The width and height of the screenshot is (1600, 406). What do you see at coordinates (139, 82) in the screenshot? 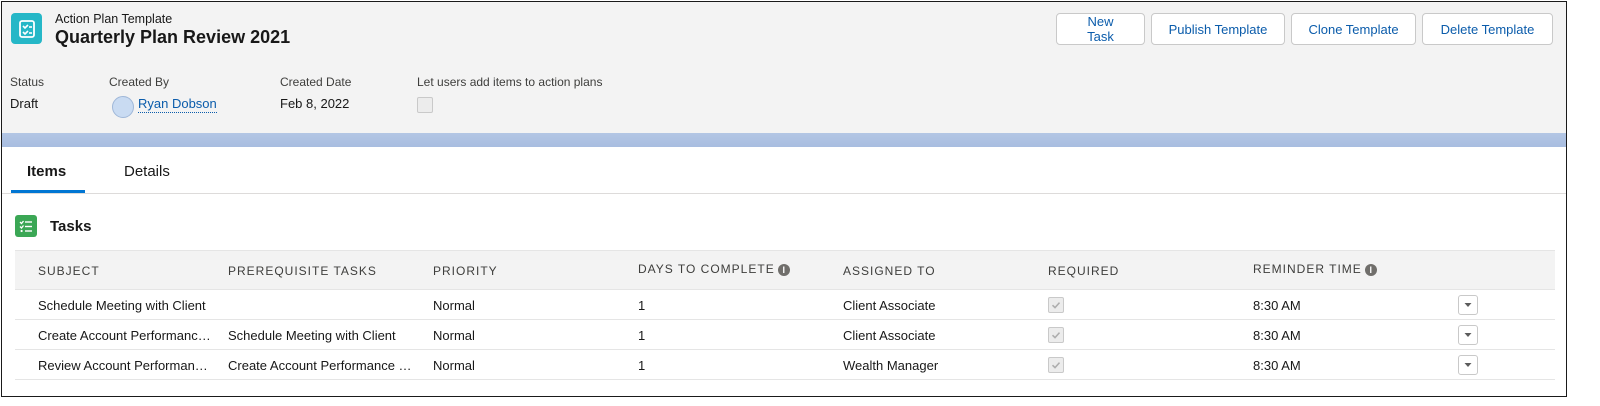
I see `created-by-label: Created By` at bounding box center [139, 82].